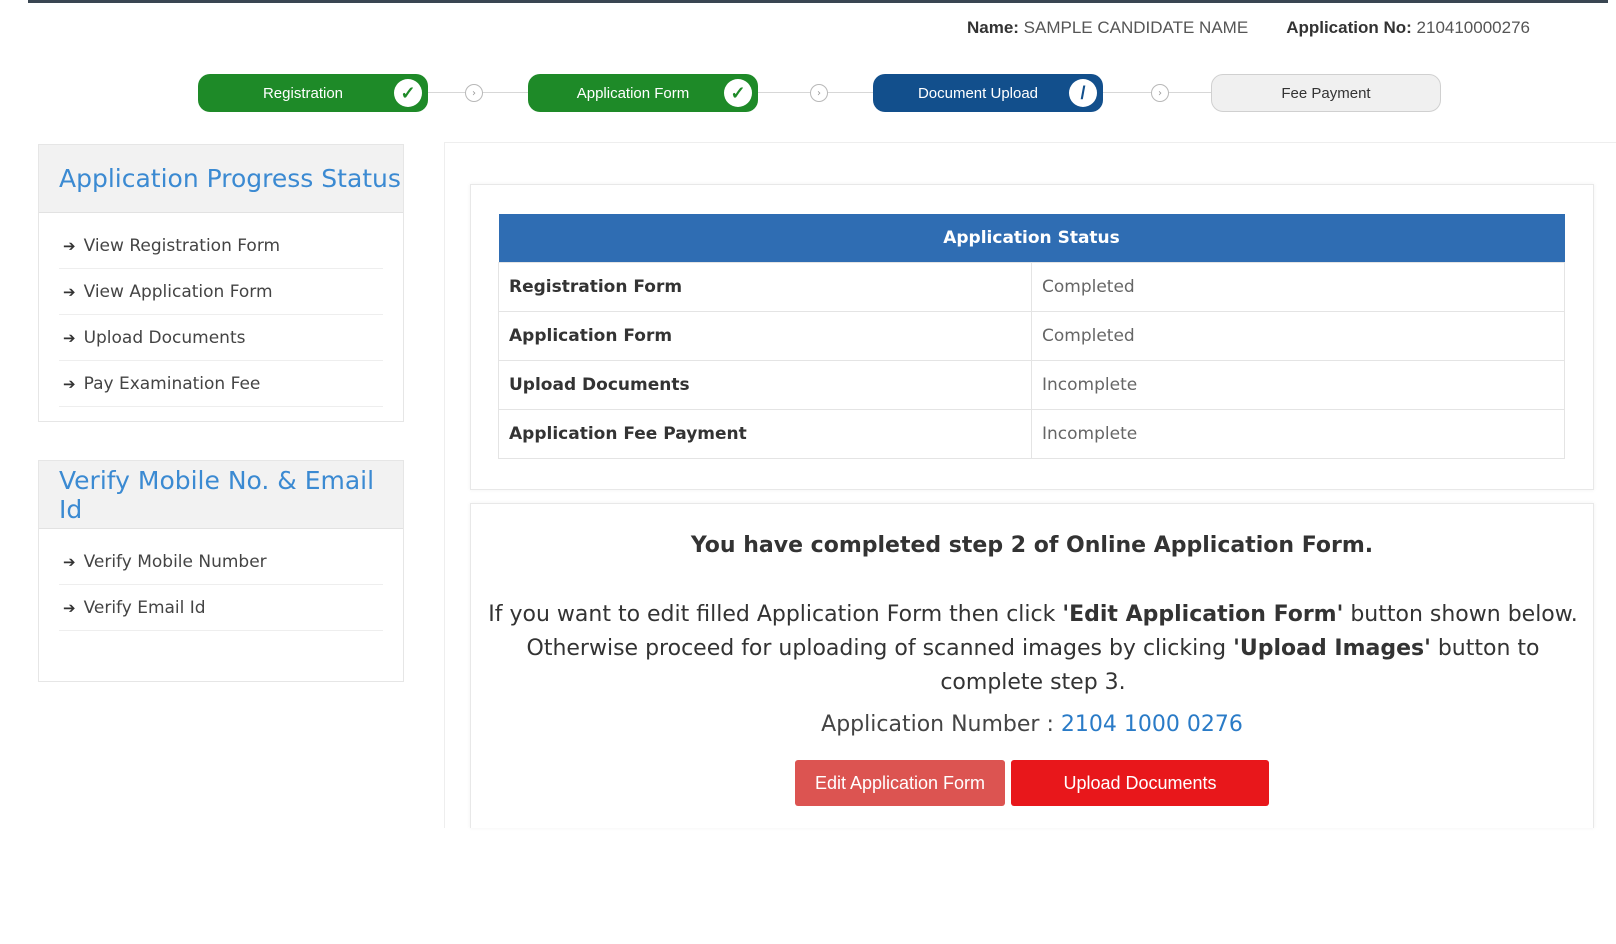 Image resolution: width=1616 pixels, height=944 pixels. What do you see at coordinates (221, 384) in the screenshot?
I see `link-pay-examination-fee: ➔ Pay Examination Fee` at bounding box center [221, 384].